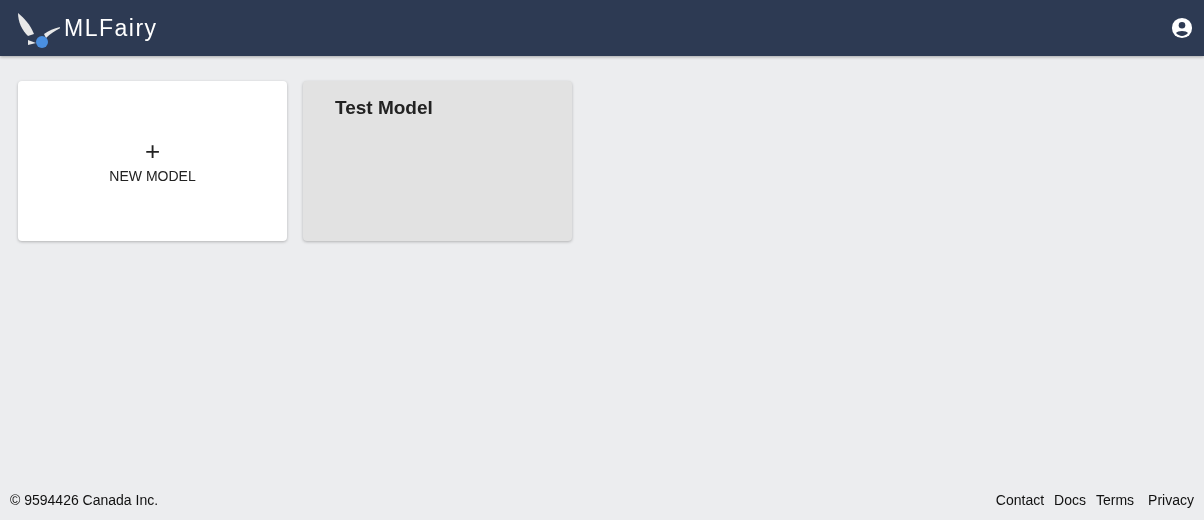  Describe the element at coordinates (1171, 500) in the screenshot. I see `footer-link: Privacy` at that location.